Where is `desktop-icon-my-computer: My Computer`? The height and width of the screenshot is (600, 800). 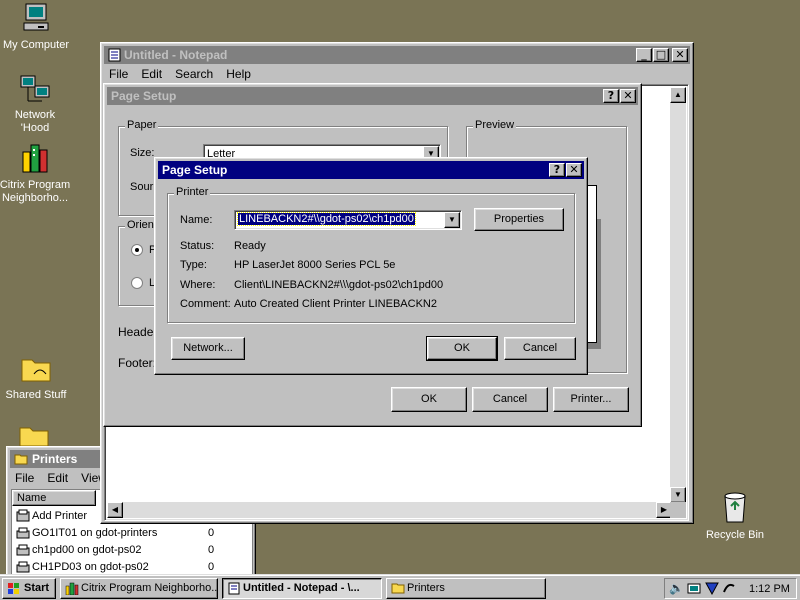 desktop-icon-my-computer: My Computer is located at coordinates (37, 27).